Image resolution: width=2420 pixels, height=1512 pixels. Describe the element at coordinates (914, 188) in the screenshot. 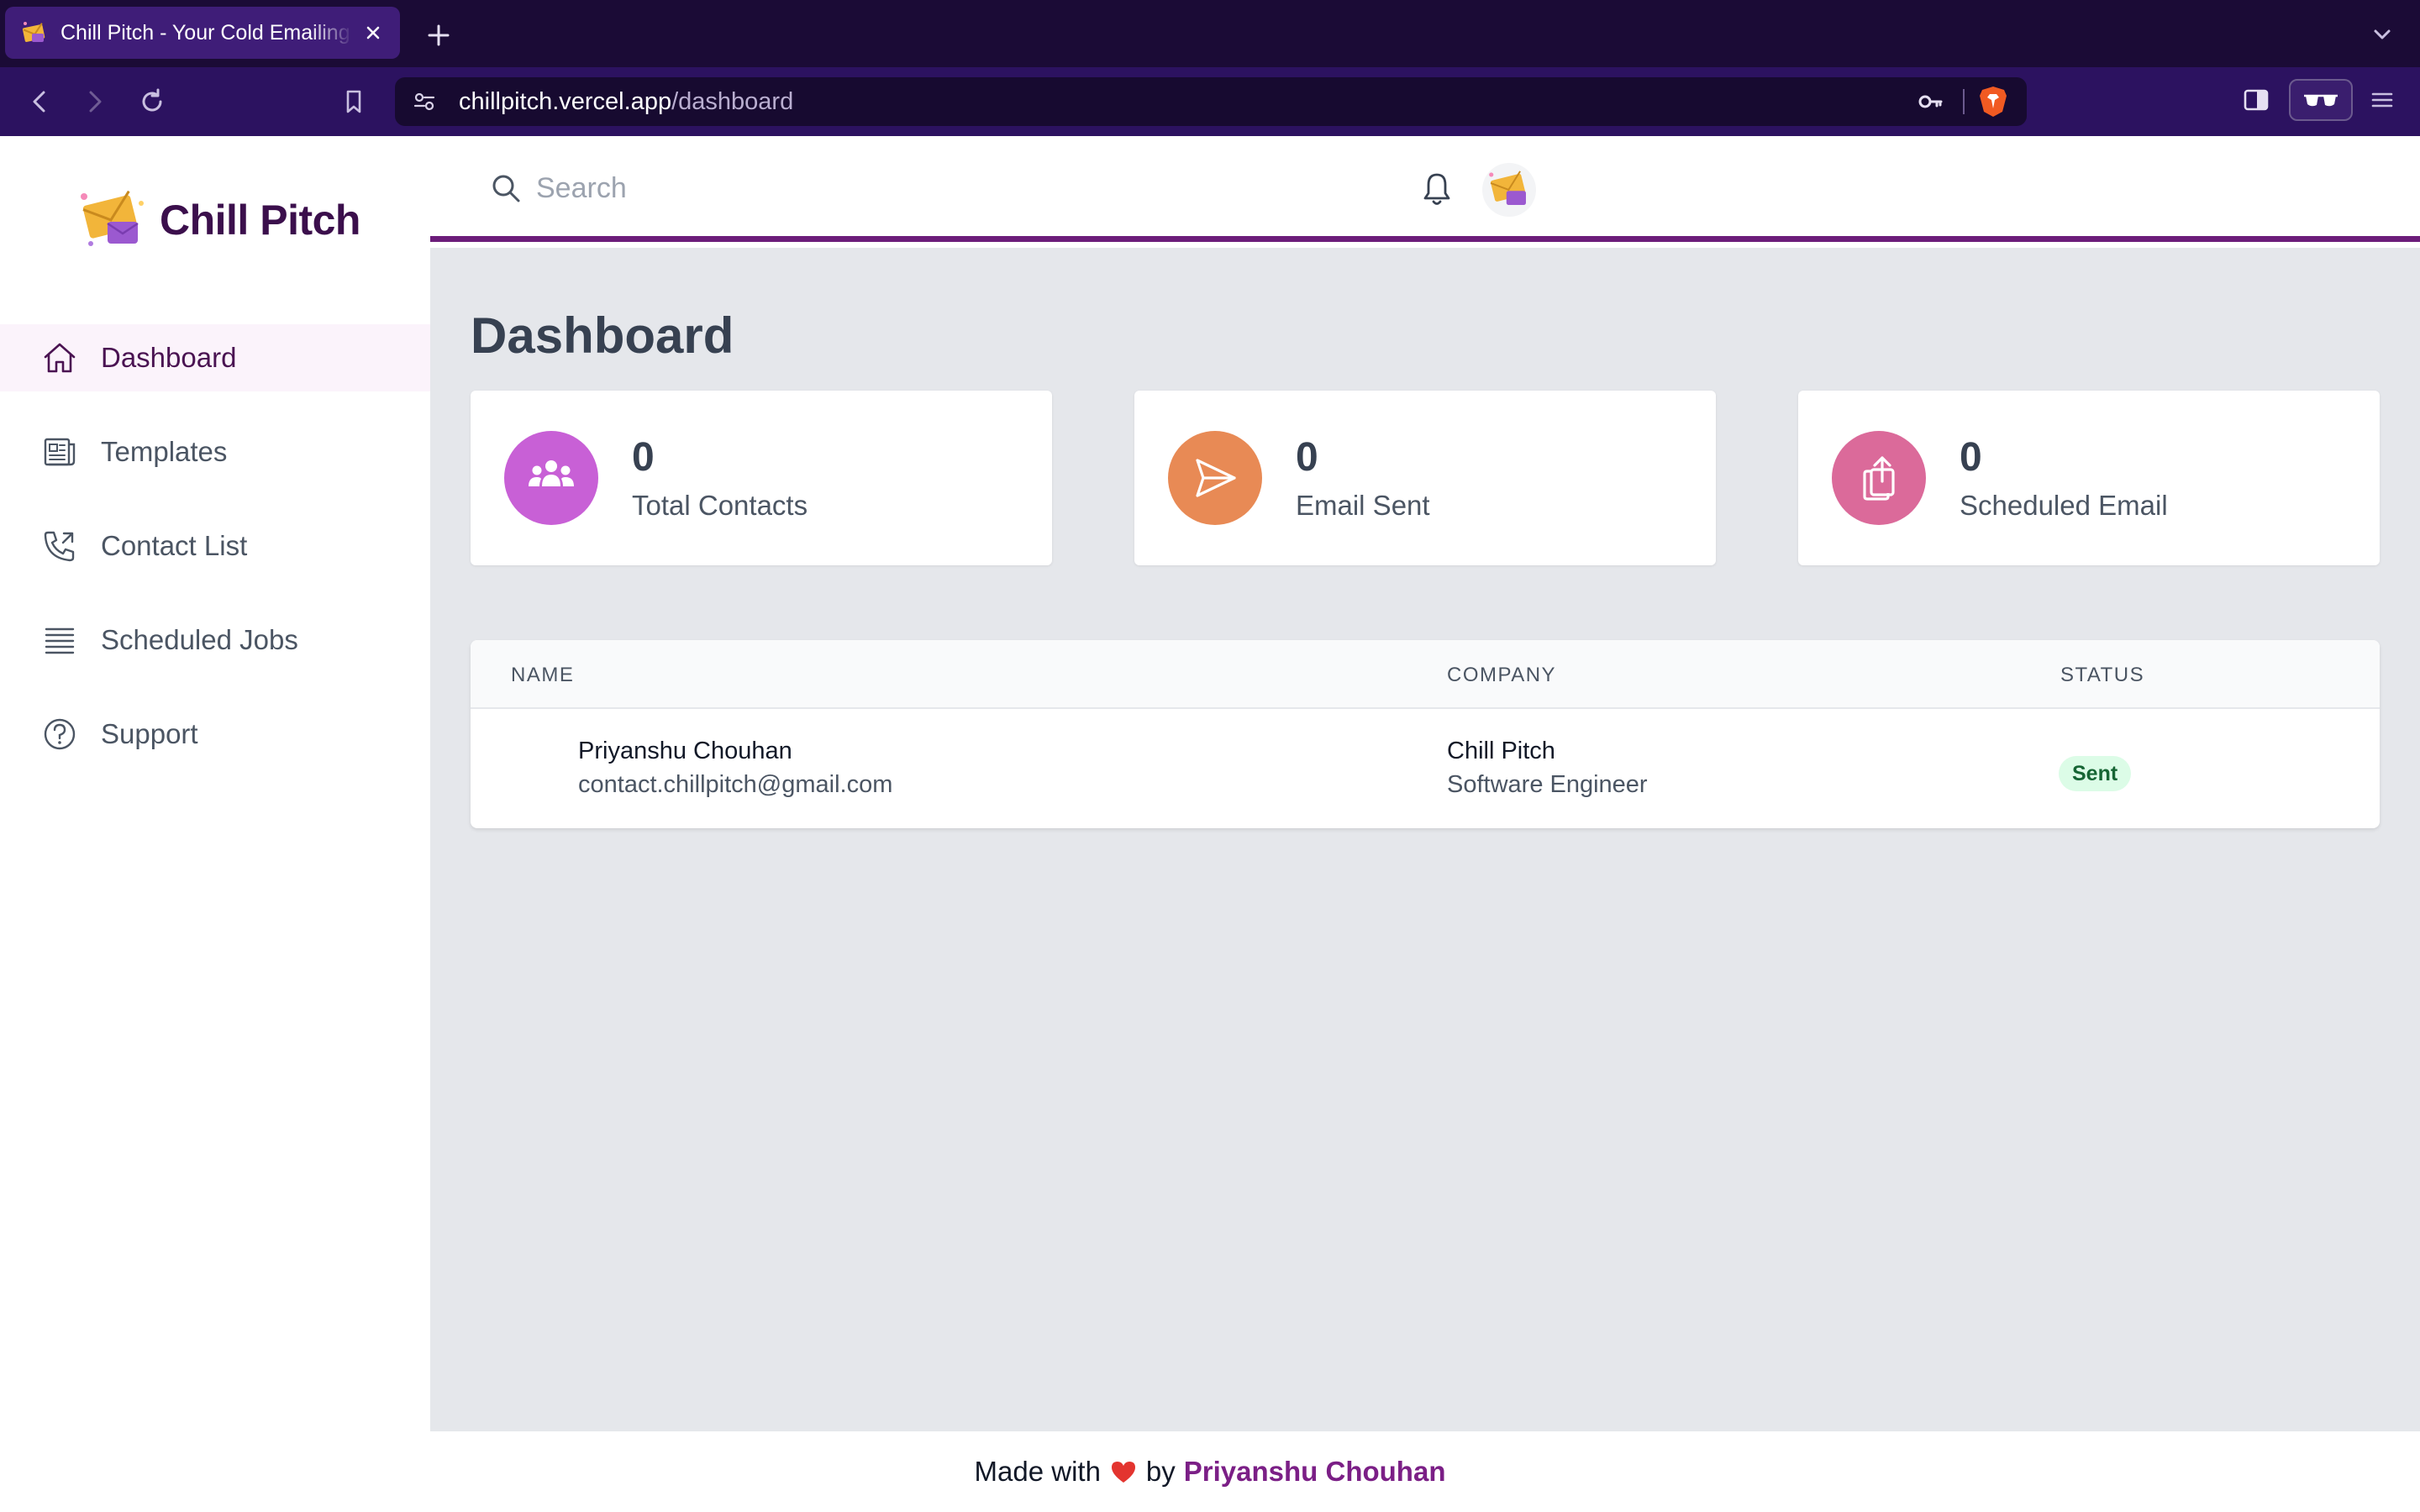

I see `search-input` at that location.